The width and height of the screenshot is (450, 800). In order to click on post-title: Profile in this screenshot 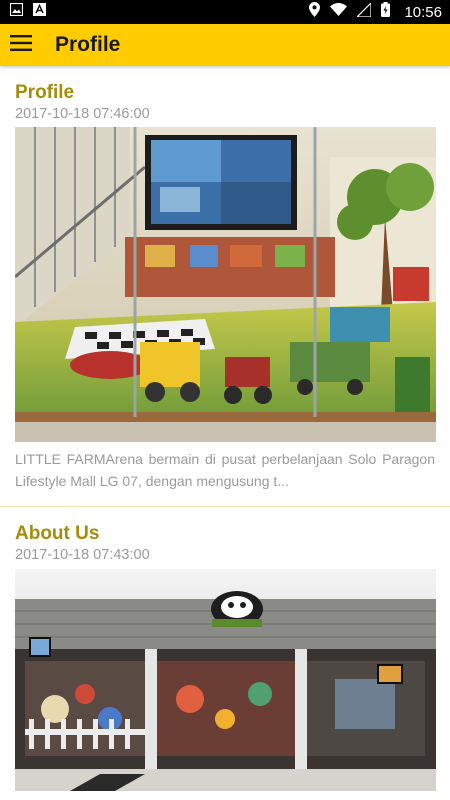, I will do `click(44, 93)`.